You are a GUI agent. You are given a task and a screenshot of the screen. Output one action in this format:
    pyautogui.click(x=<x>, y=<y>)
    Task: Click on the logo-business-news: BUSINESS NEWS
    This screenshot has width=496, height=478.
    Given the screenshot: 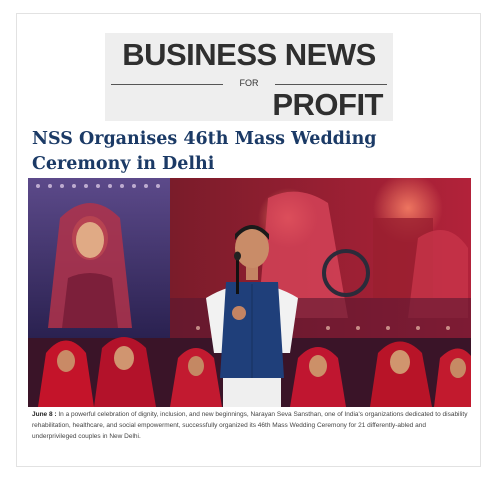 What is the action you would take?
    pyautogui.click(x=249, y=54)
    